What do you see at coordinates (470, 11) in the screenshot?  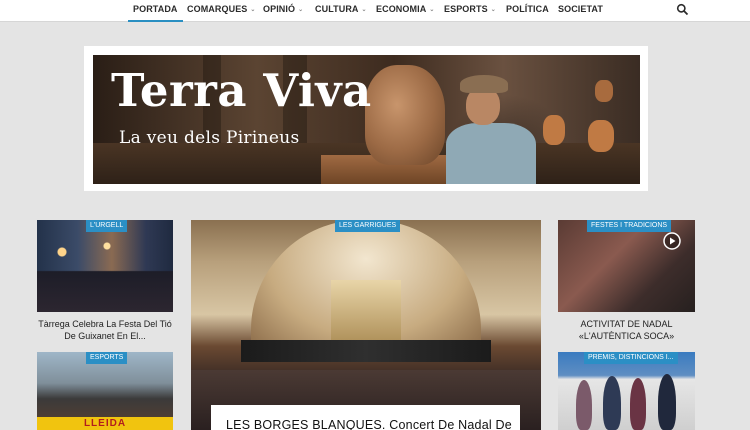 I see `nav-item-esports: ESPORTS ⌄` at bounding box center [470, 11].